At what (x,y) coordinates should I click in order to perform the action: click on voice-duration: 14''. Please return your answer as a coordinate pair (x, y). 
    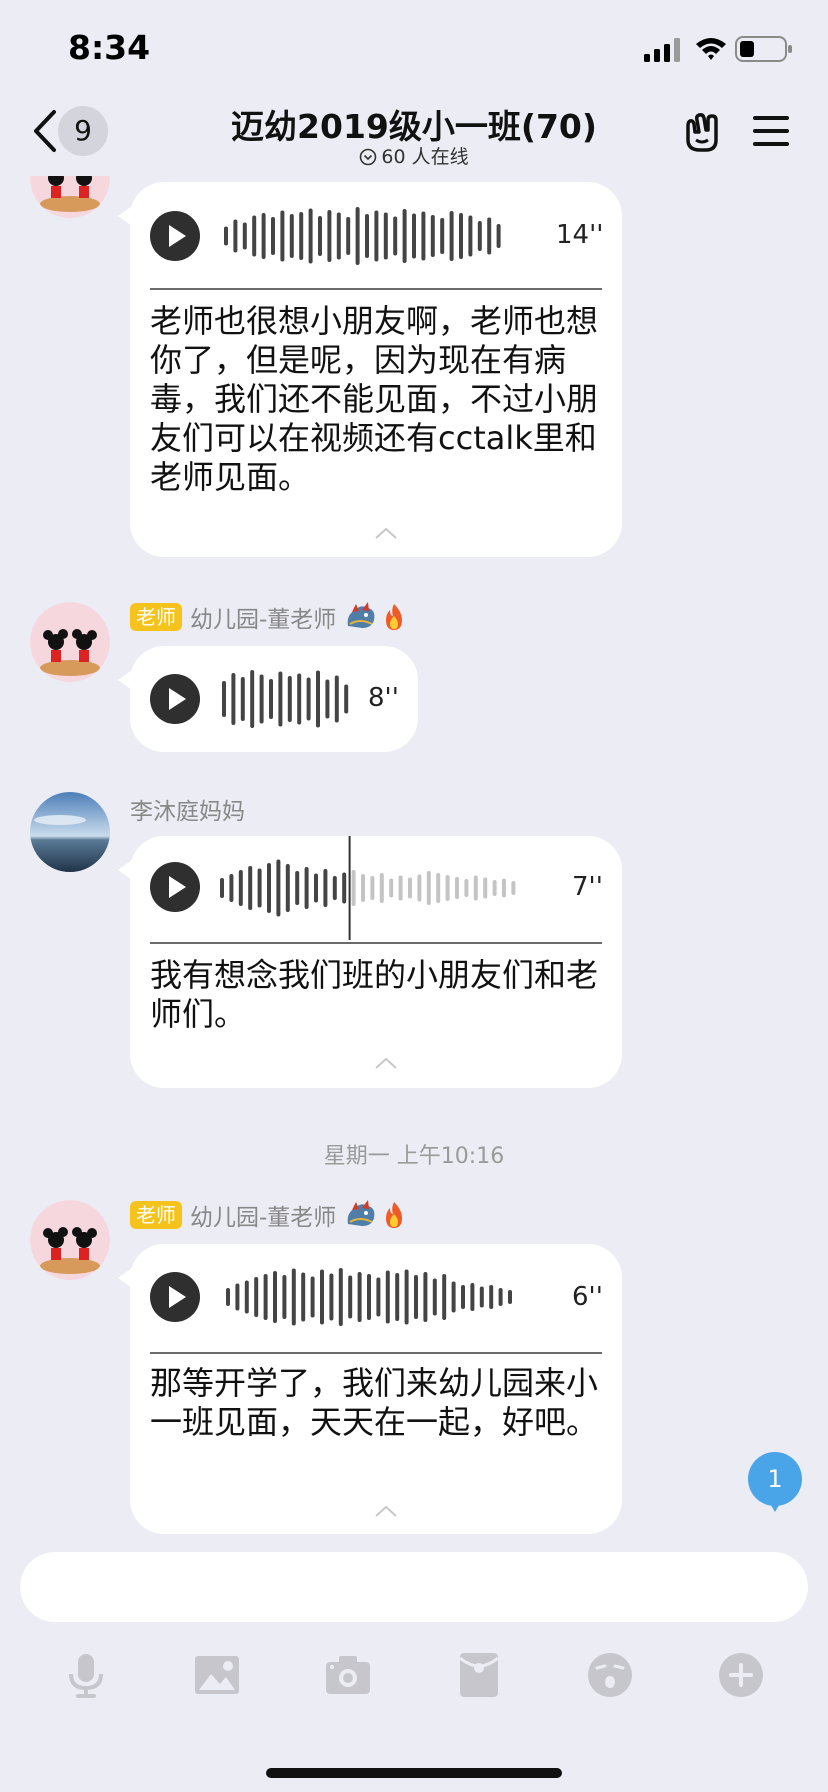
    Looking at the image, I should click on (580, 235).